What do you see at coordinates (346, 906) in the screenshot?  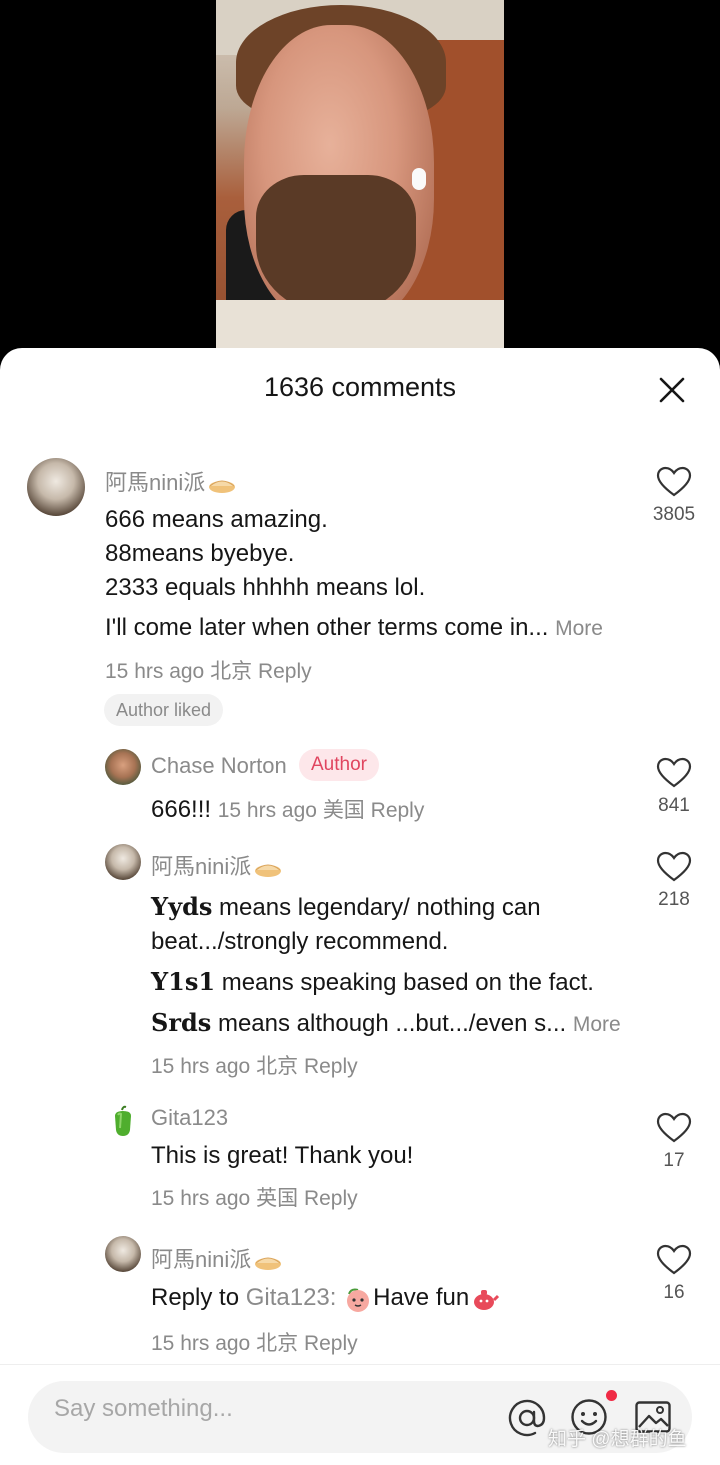 I see `comment-text-line: Yyds means legendary/ nothing can` at bounding box center [346, 906].